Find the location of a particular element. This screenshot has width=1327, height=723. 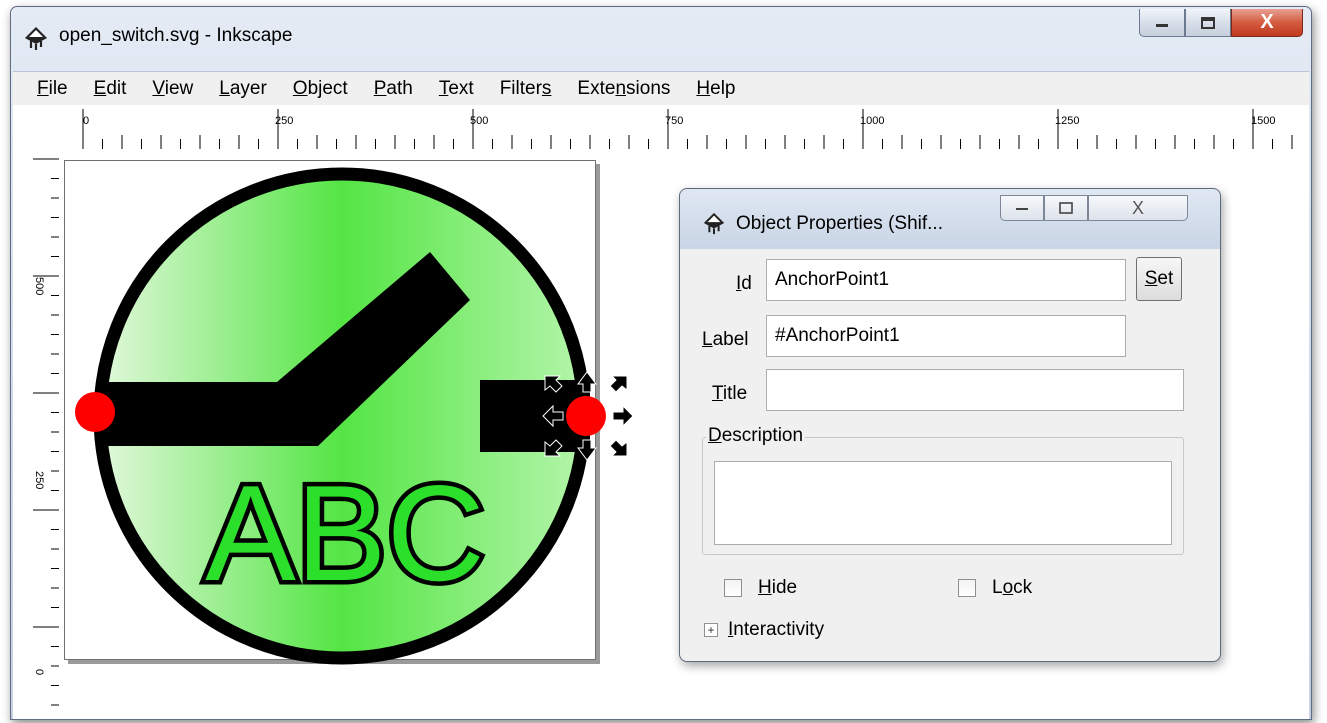

hide-checkbox is located at coordinates (733, 588).